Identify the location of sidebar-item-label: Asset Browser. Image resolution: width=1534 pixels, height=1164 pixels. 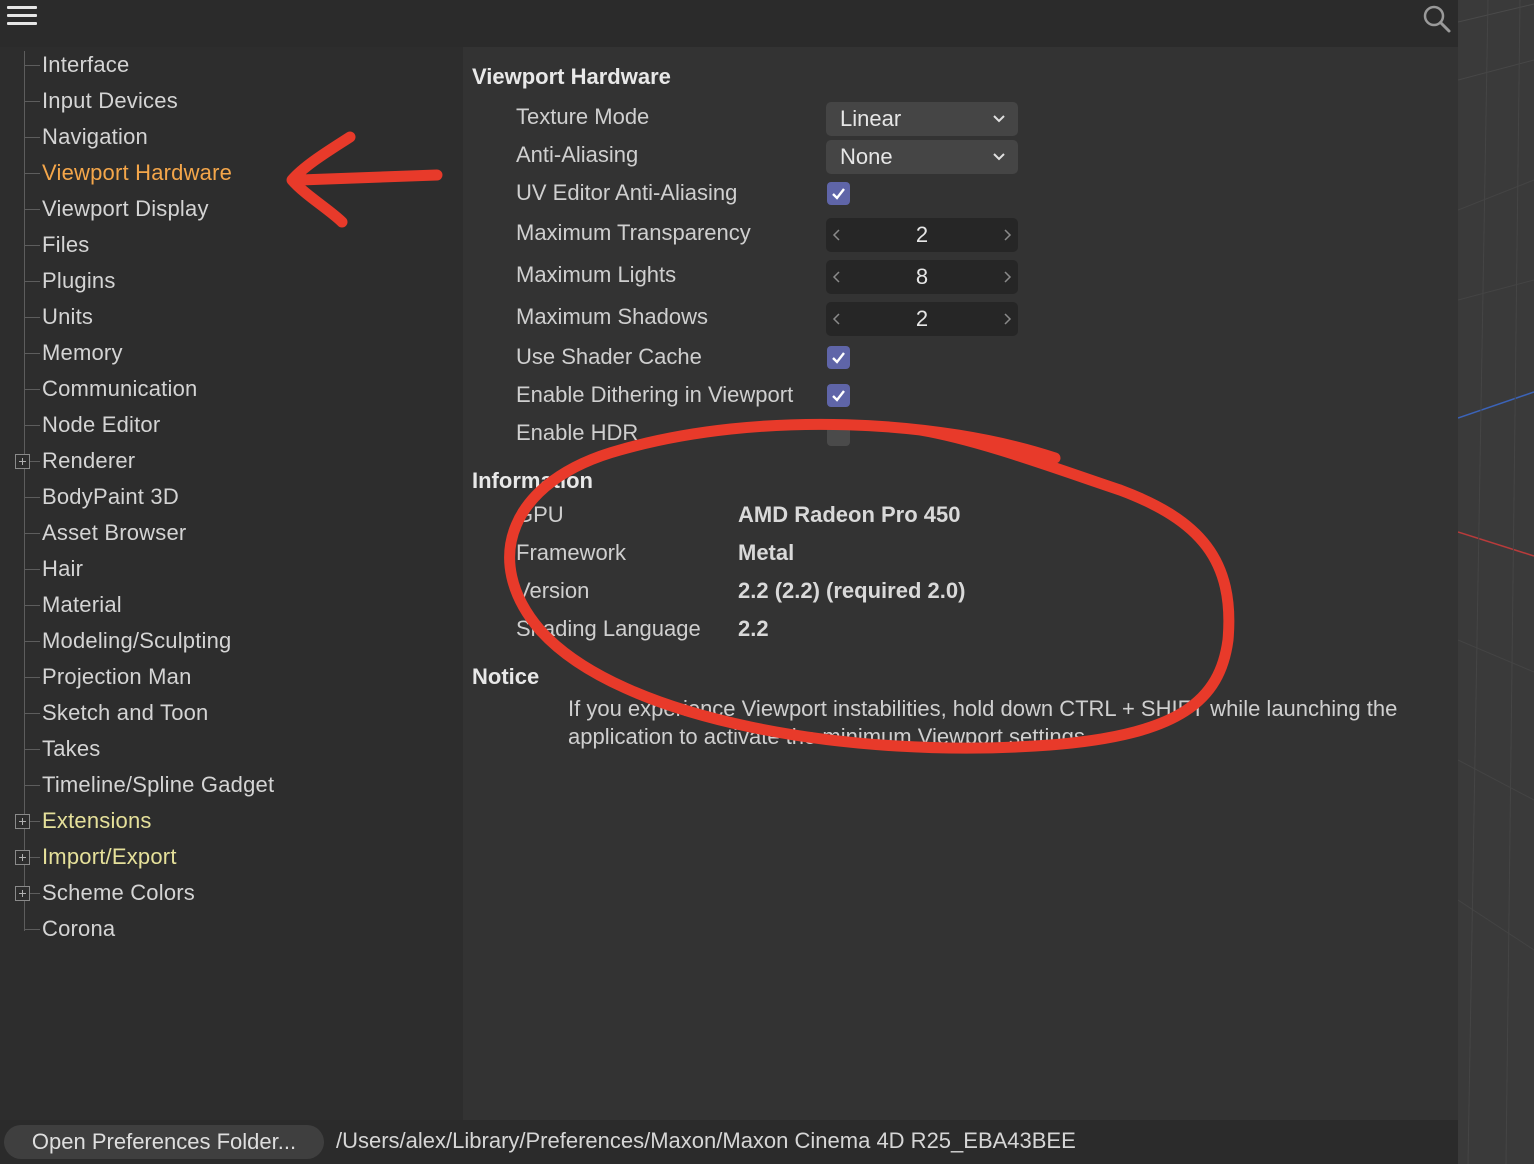
(114, 532).